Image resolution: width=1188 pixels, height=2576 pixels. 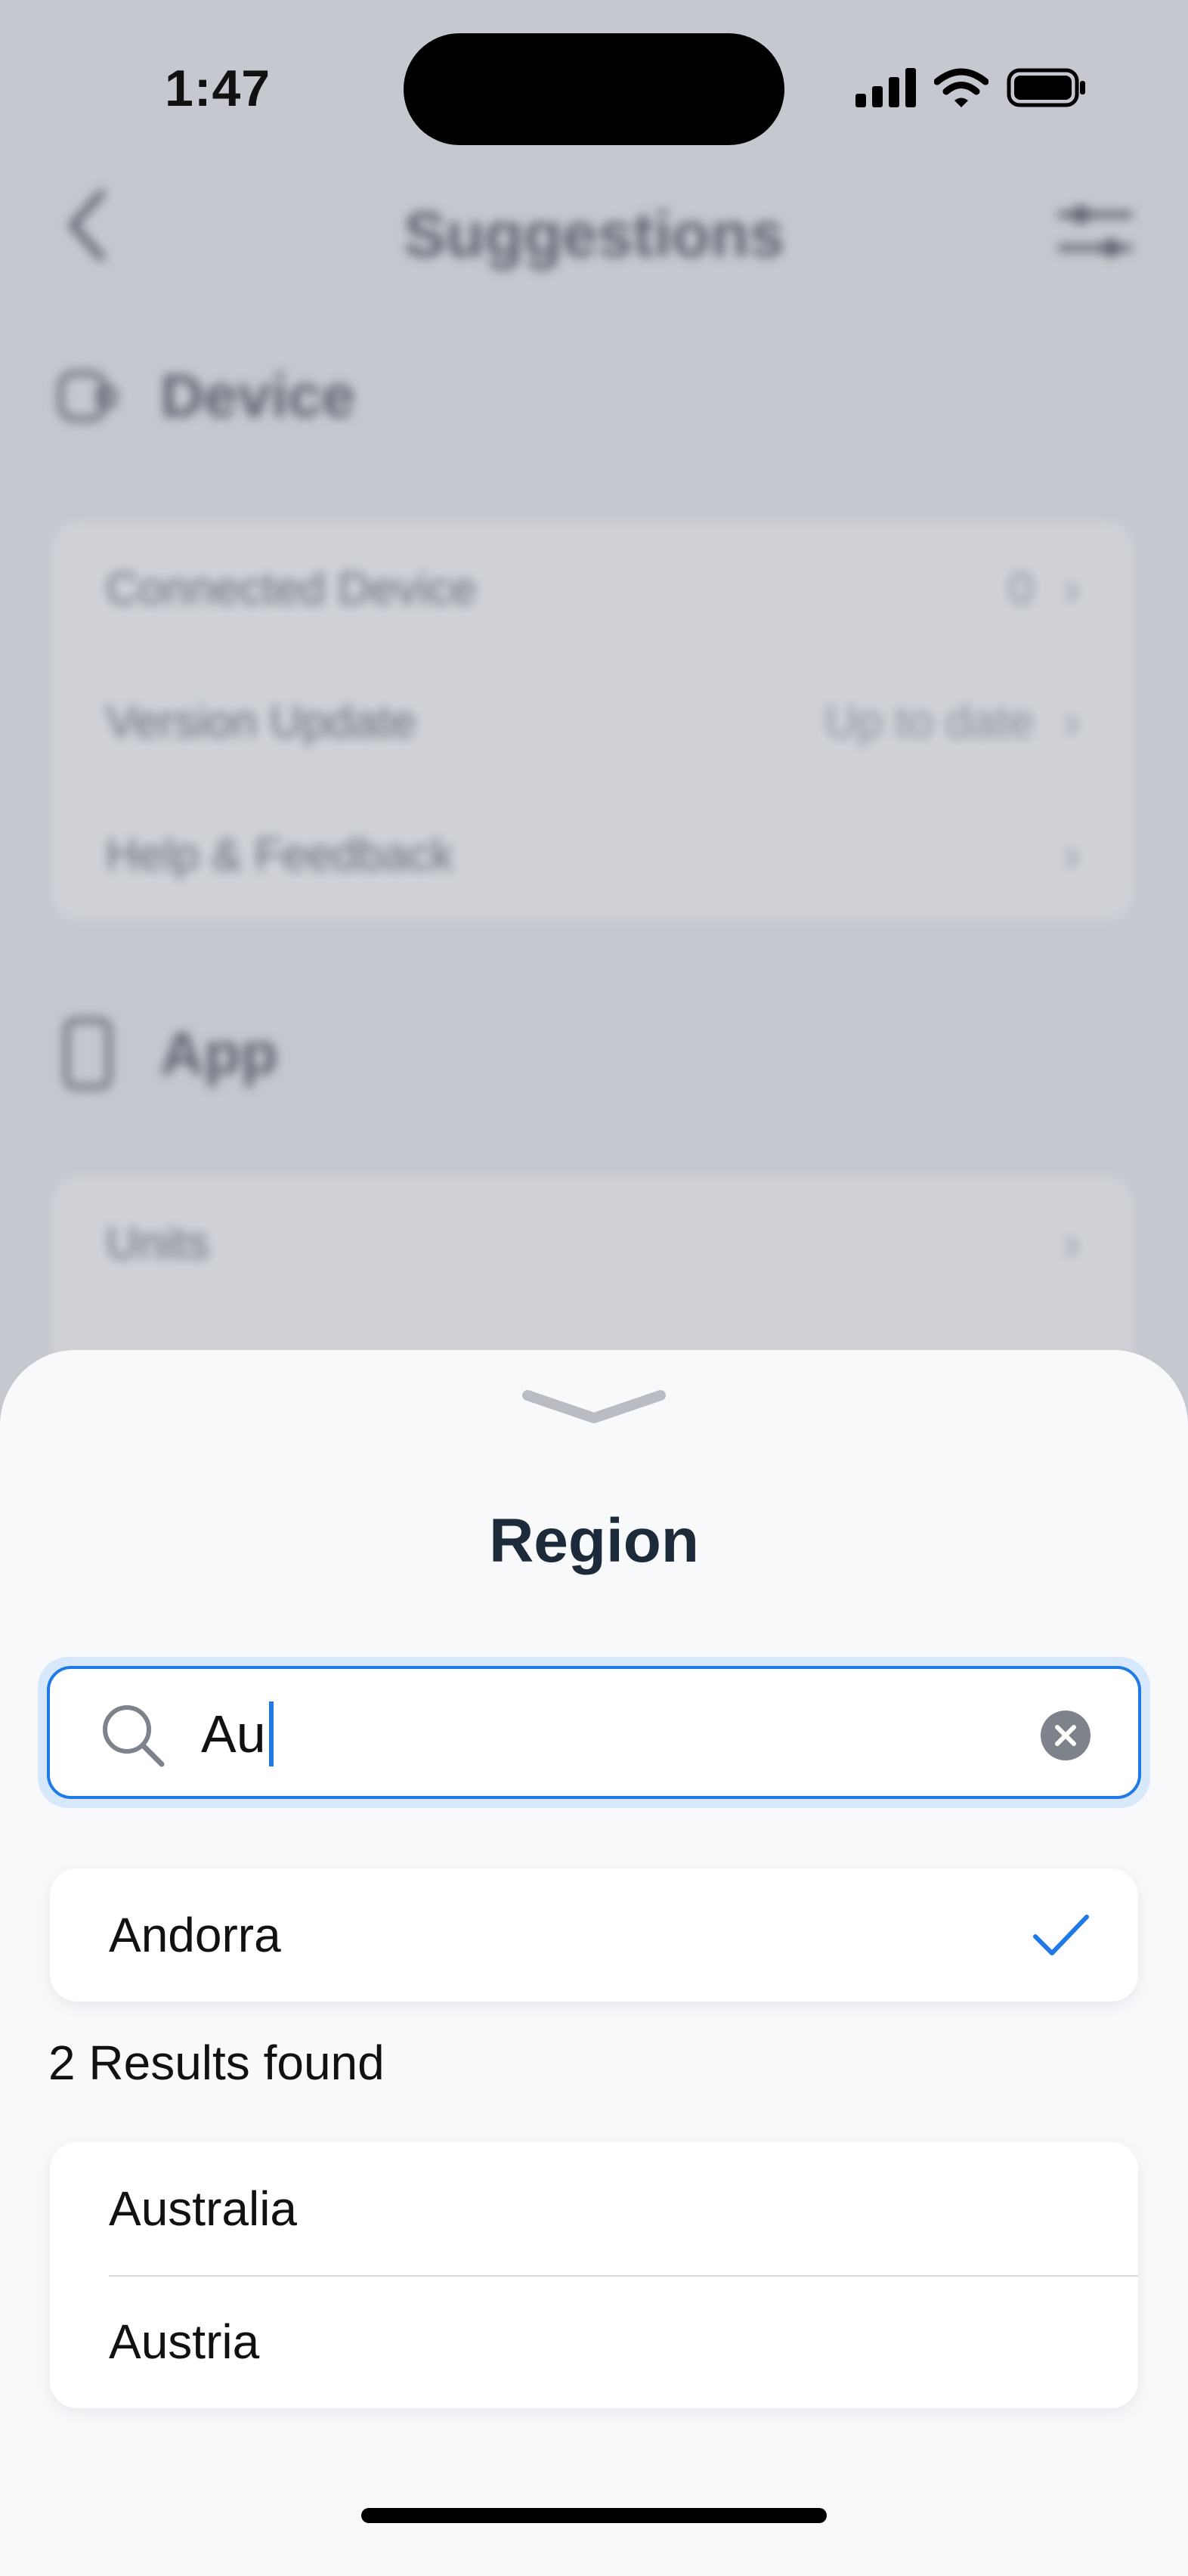 What do you see at coordinates (594, 1408) in the screenshot?
I see `sheet-dismiss-chevron-icon` at bounding box center [594, 1408].